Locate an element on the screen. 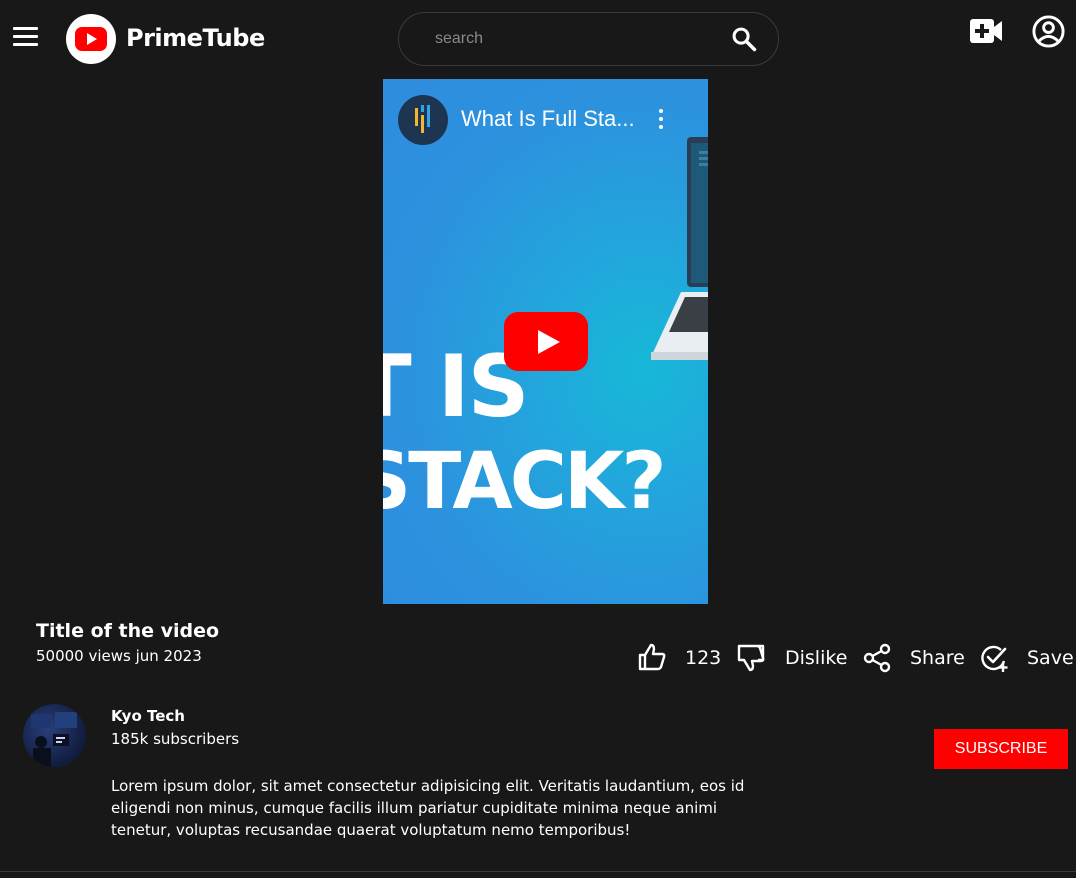 Image resolution: width=1076 pixels, height=878 pixels. play-button is located at coordinates (546, 341).